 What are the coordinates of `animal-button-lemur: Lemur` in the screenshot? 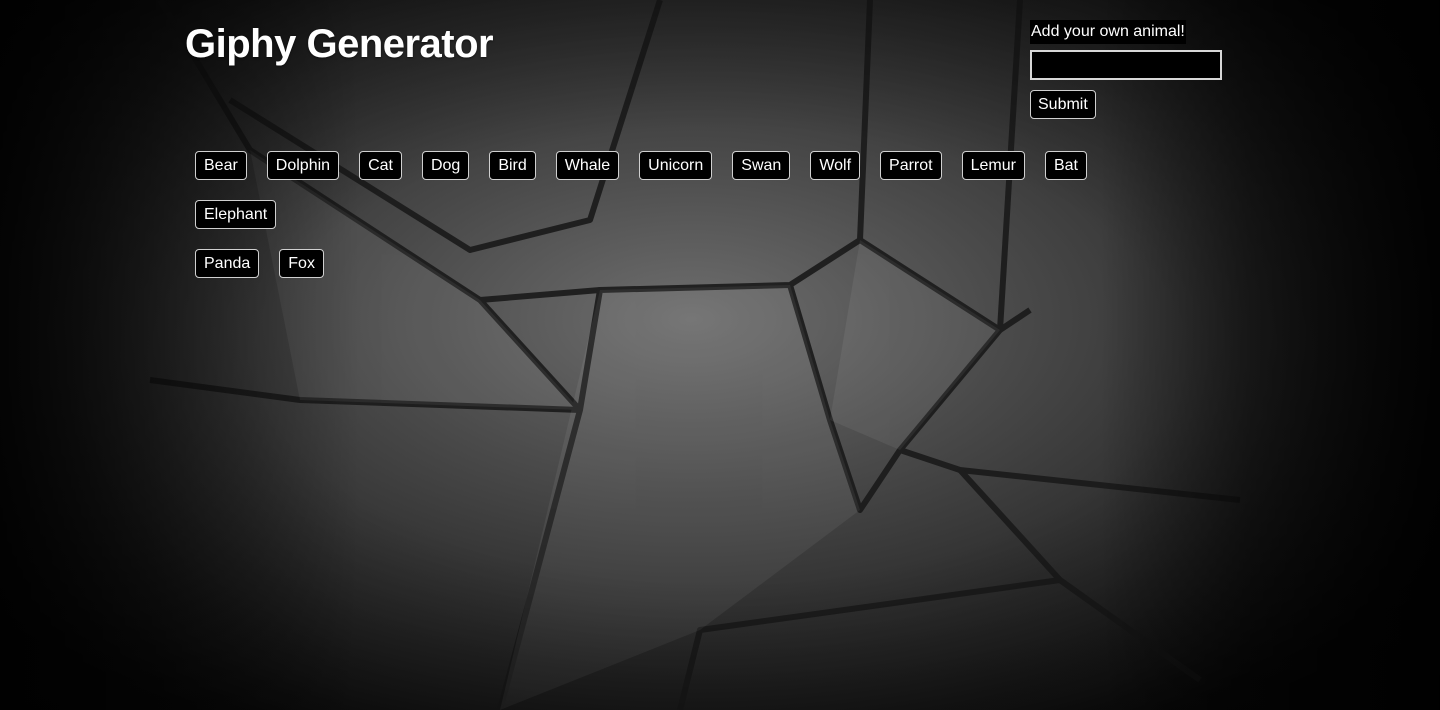 It's located at (993, 165).